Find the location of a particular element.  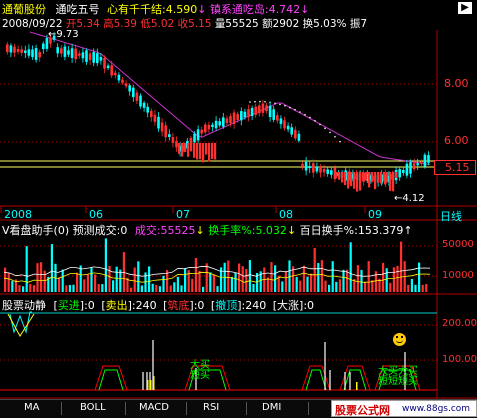

turnover-value: 5.032 is located at coordinates (271, 230).